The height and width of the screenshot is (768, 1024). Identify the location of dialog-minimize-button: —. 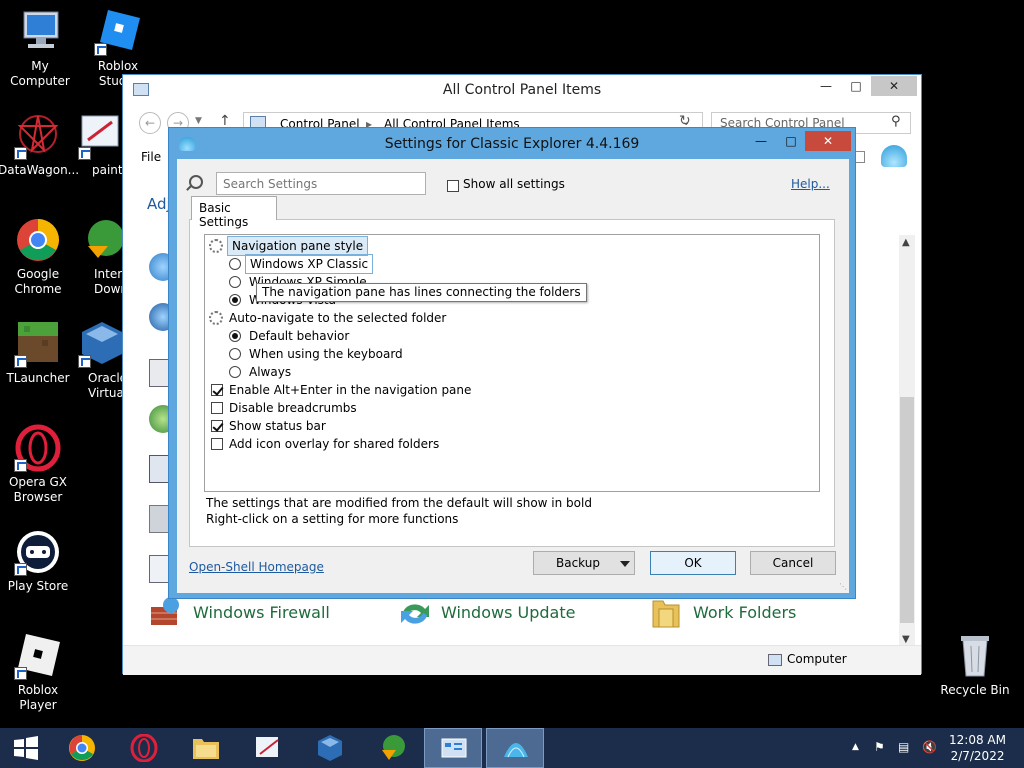
(761, 141).